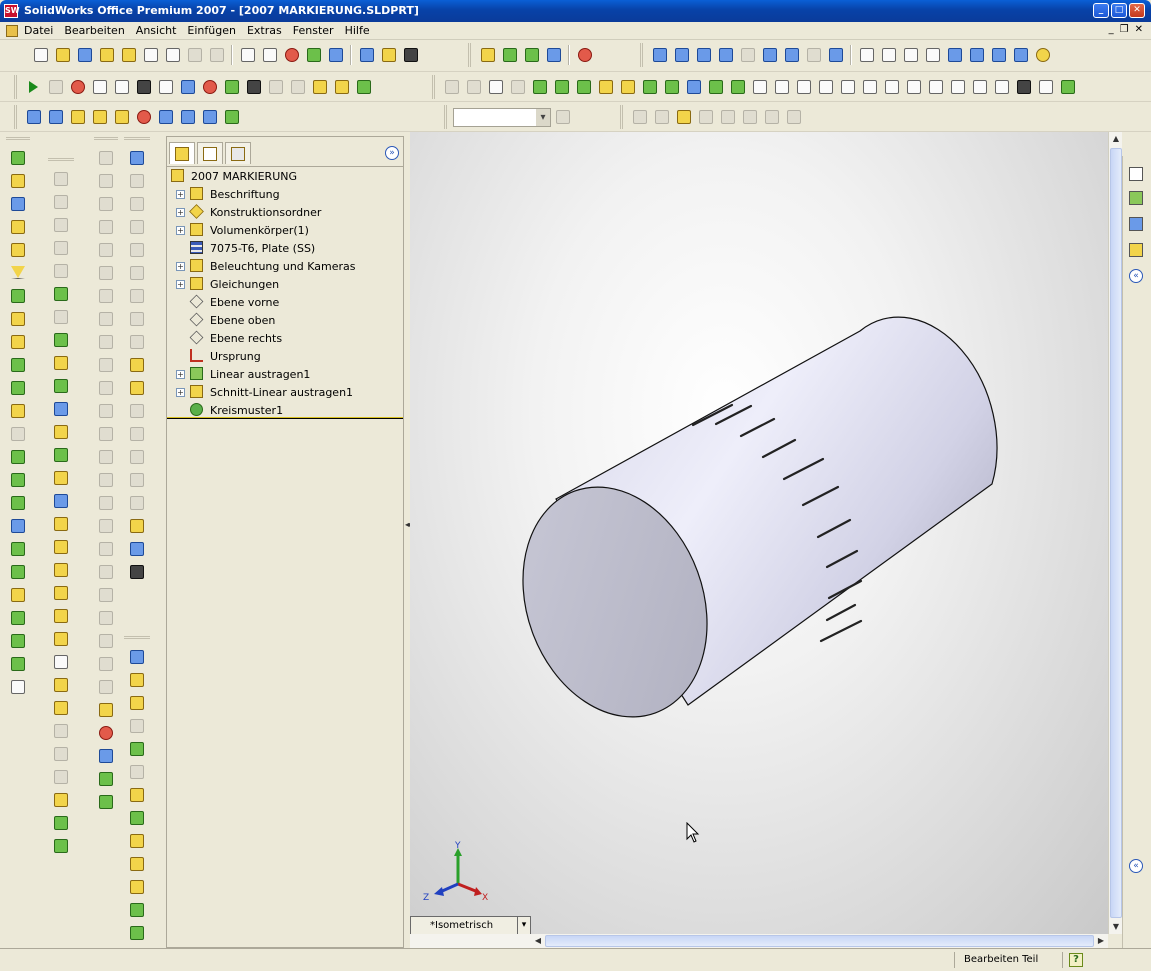 The height and width of the screenshot is (971, 1151). I want to click on weldment-tool-9-icon, so click(137, 840).